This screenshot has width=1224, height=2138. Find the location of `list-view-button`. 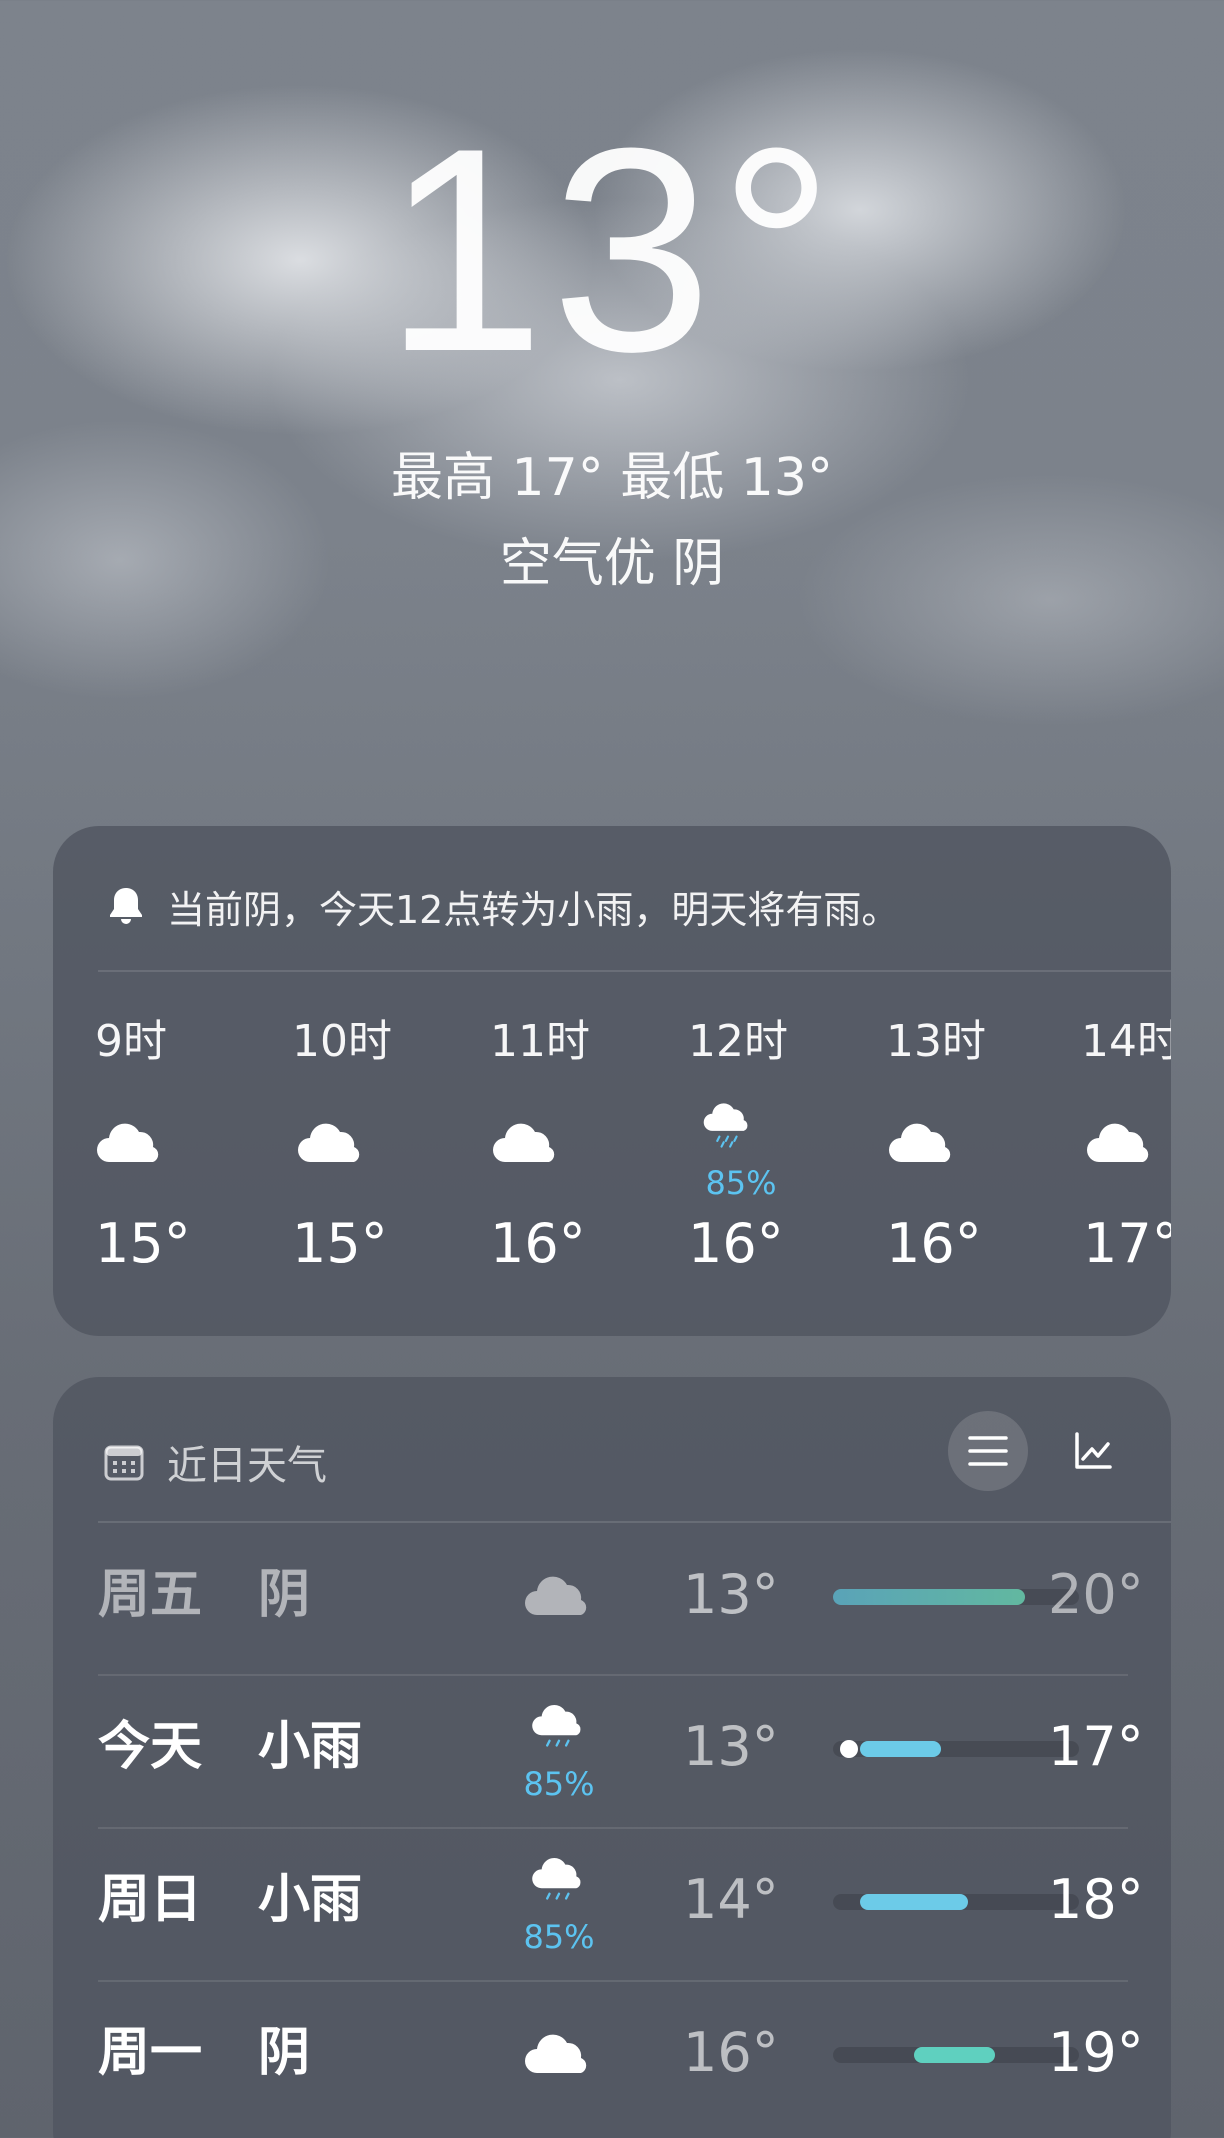

list-view-button is located at coordinates (988, 1451).